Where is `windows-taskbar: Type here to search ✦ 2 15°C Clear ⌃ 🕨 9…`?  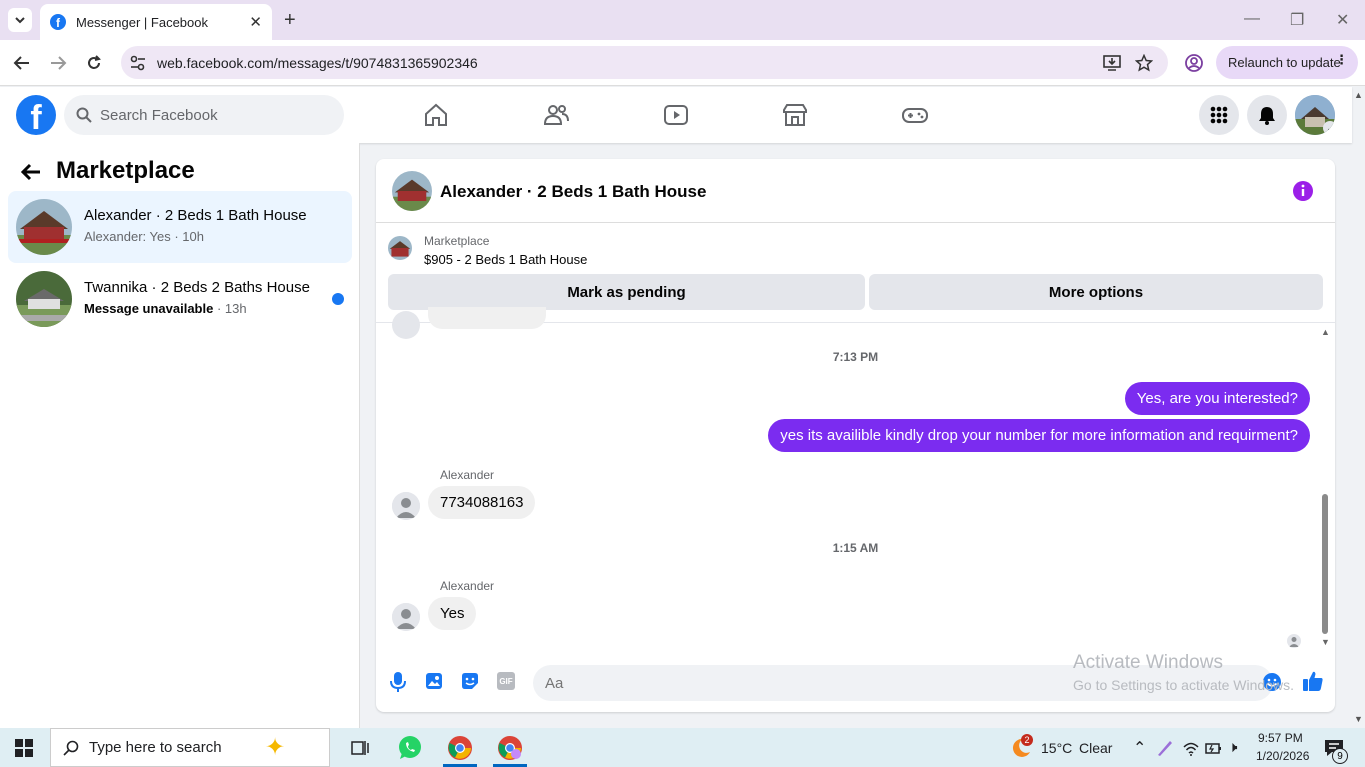
windows-taskbar: Type here to search ✦ 2 15°C Clear ⌃ 🕨 9… is located at coordinates (682, 747).